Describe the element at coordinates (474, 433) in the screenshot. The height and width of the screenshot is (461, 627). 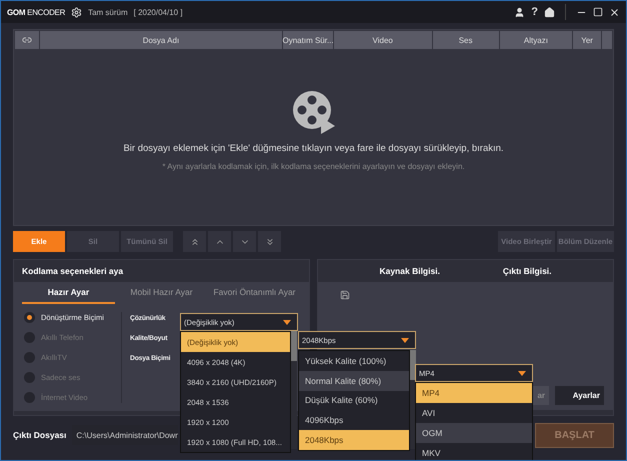
I see `dropdown-option: OGM` at that location.